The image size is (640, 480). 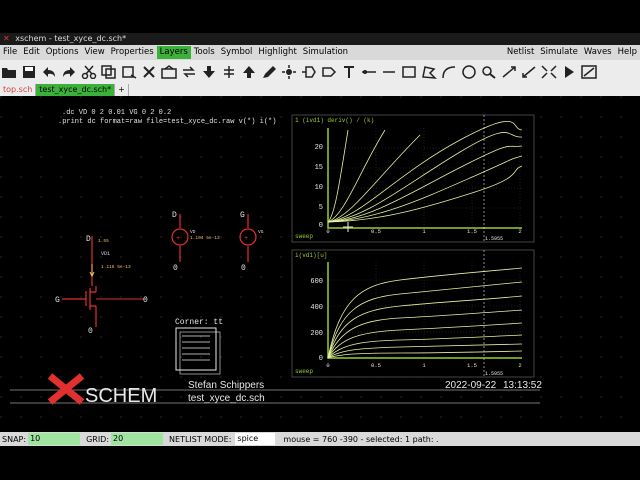 I want to click on menu-edit: Edit, so click(x=31, y=52).